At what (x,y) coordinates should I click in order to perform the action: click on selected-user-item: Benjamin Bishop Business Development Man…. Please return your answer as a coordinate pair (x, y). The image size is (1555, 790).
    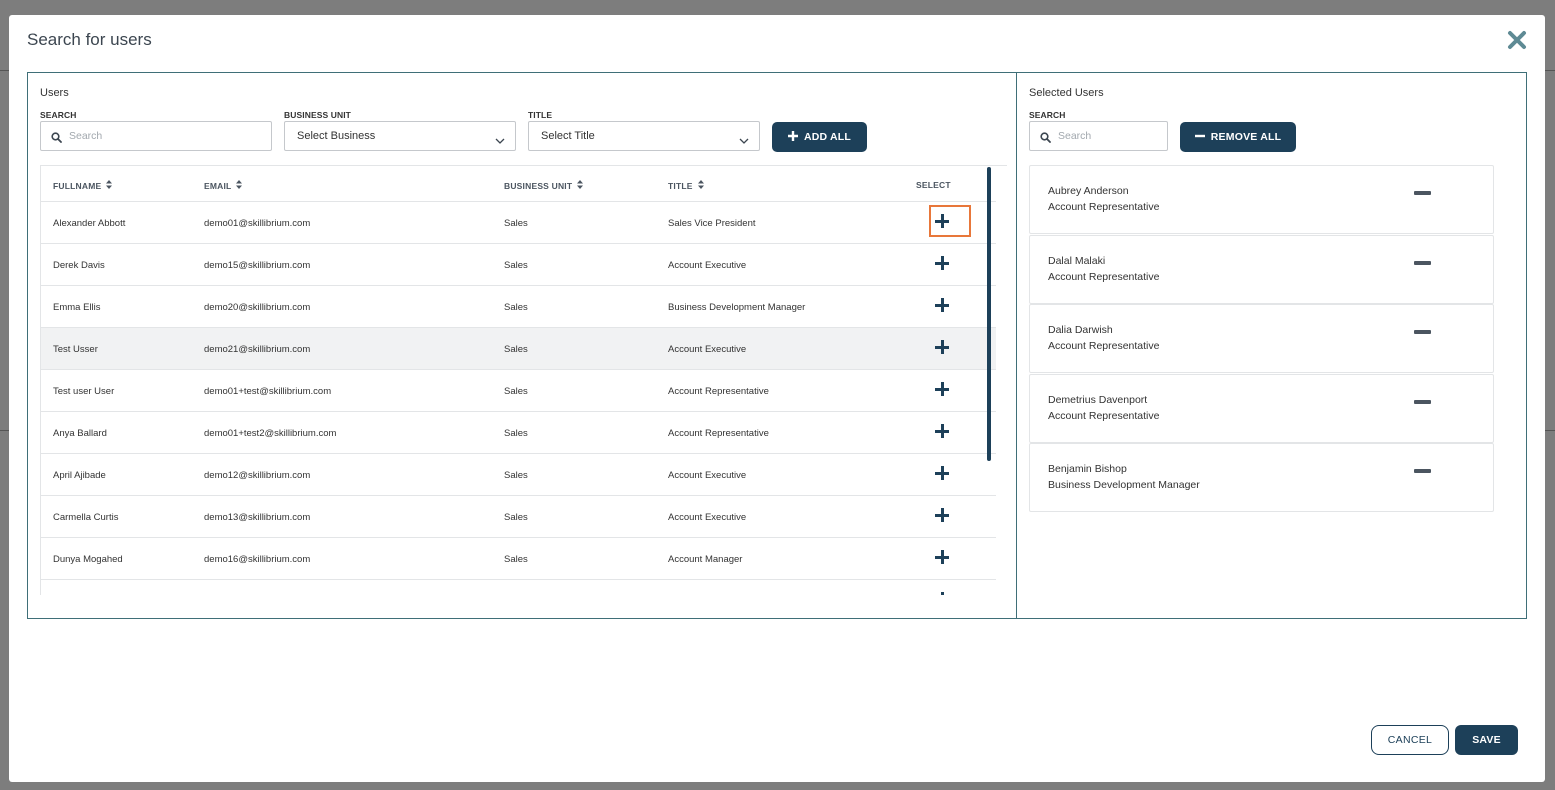
    Looking at the image, I should click on (1261, 477).